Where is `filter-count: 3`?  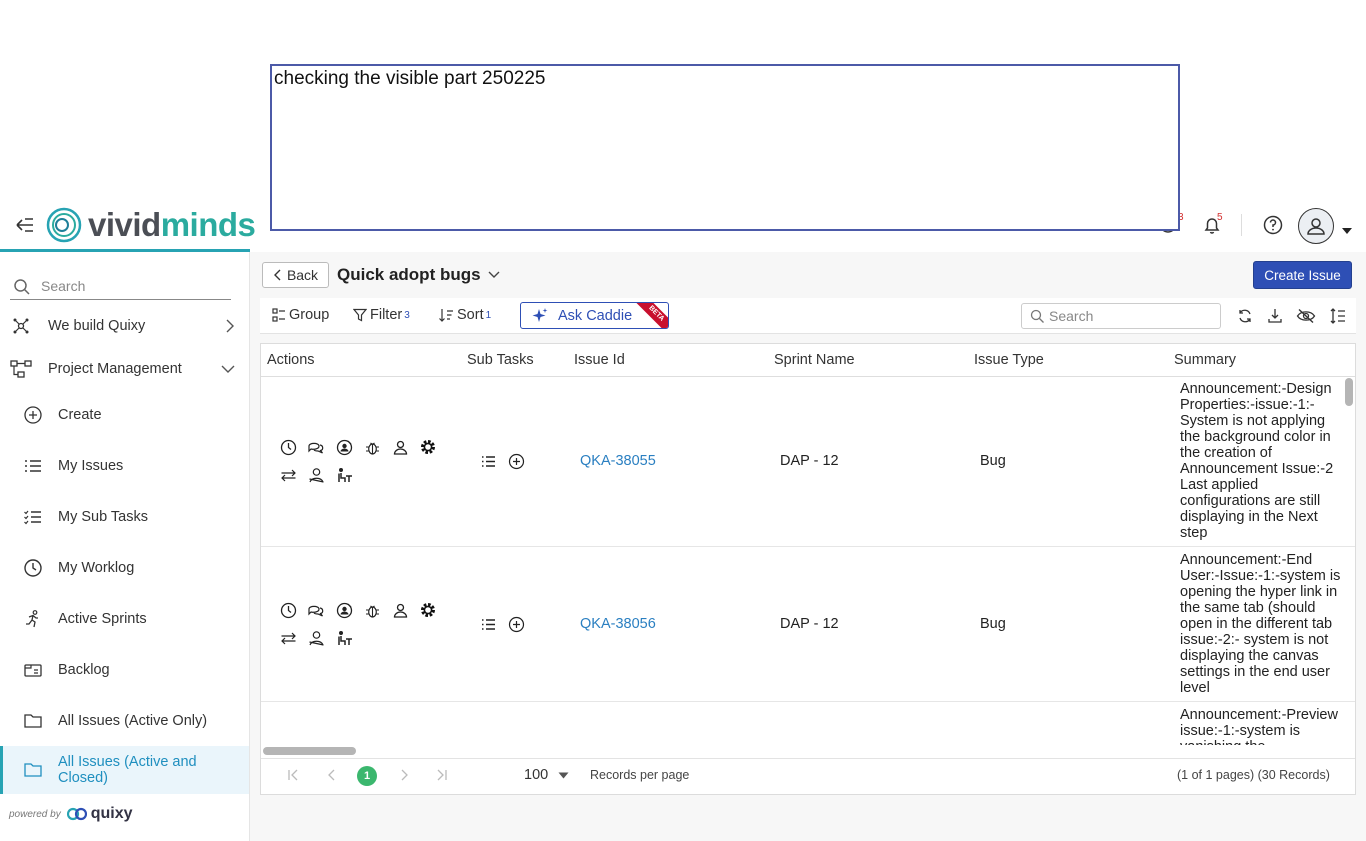 filter-count: 3 is located at coordinates (407, 315).